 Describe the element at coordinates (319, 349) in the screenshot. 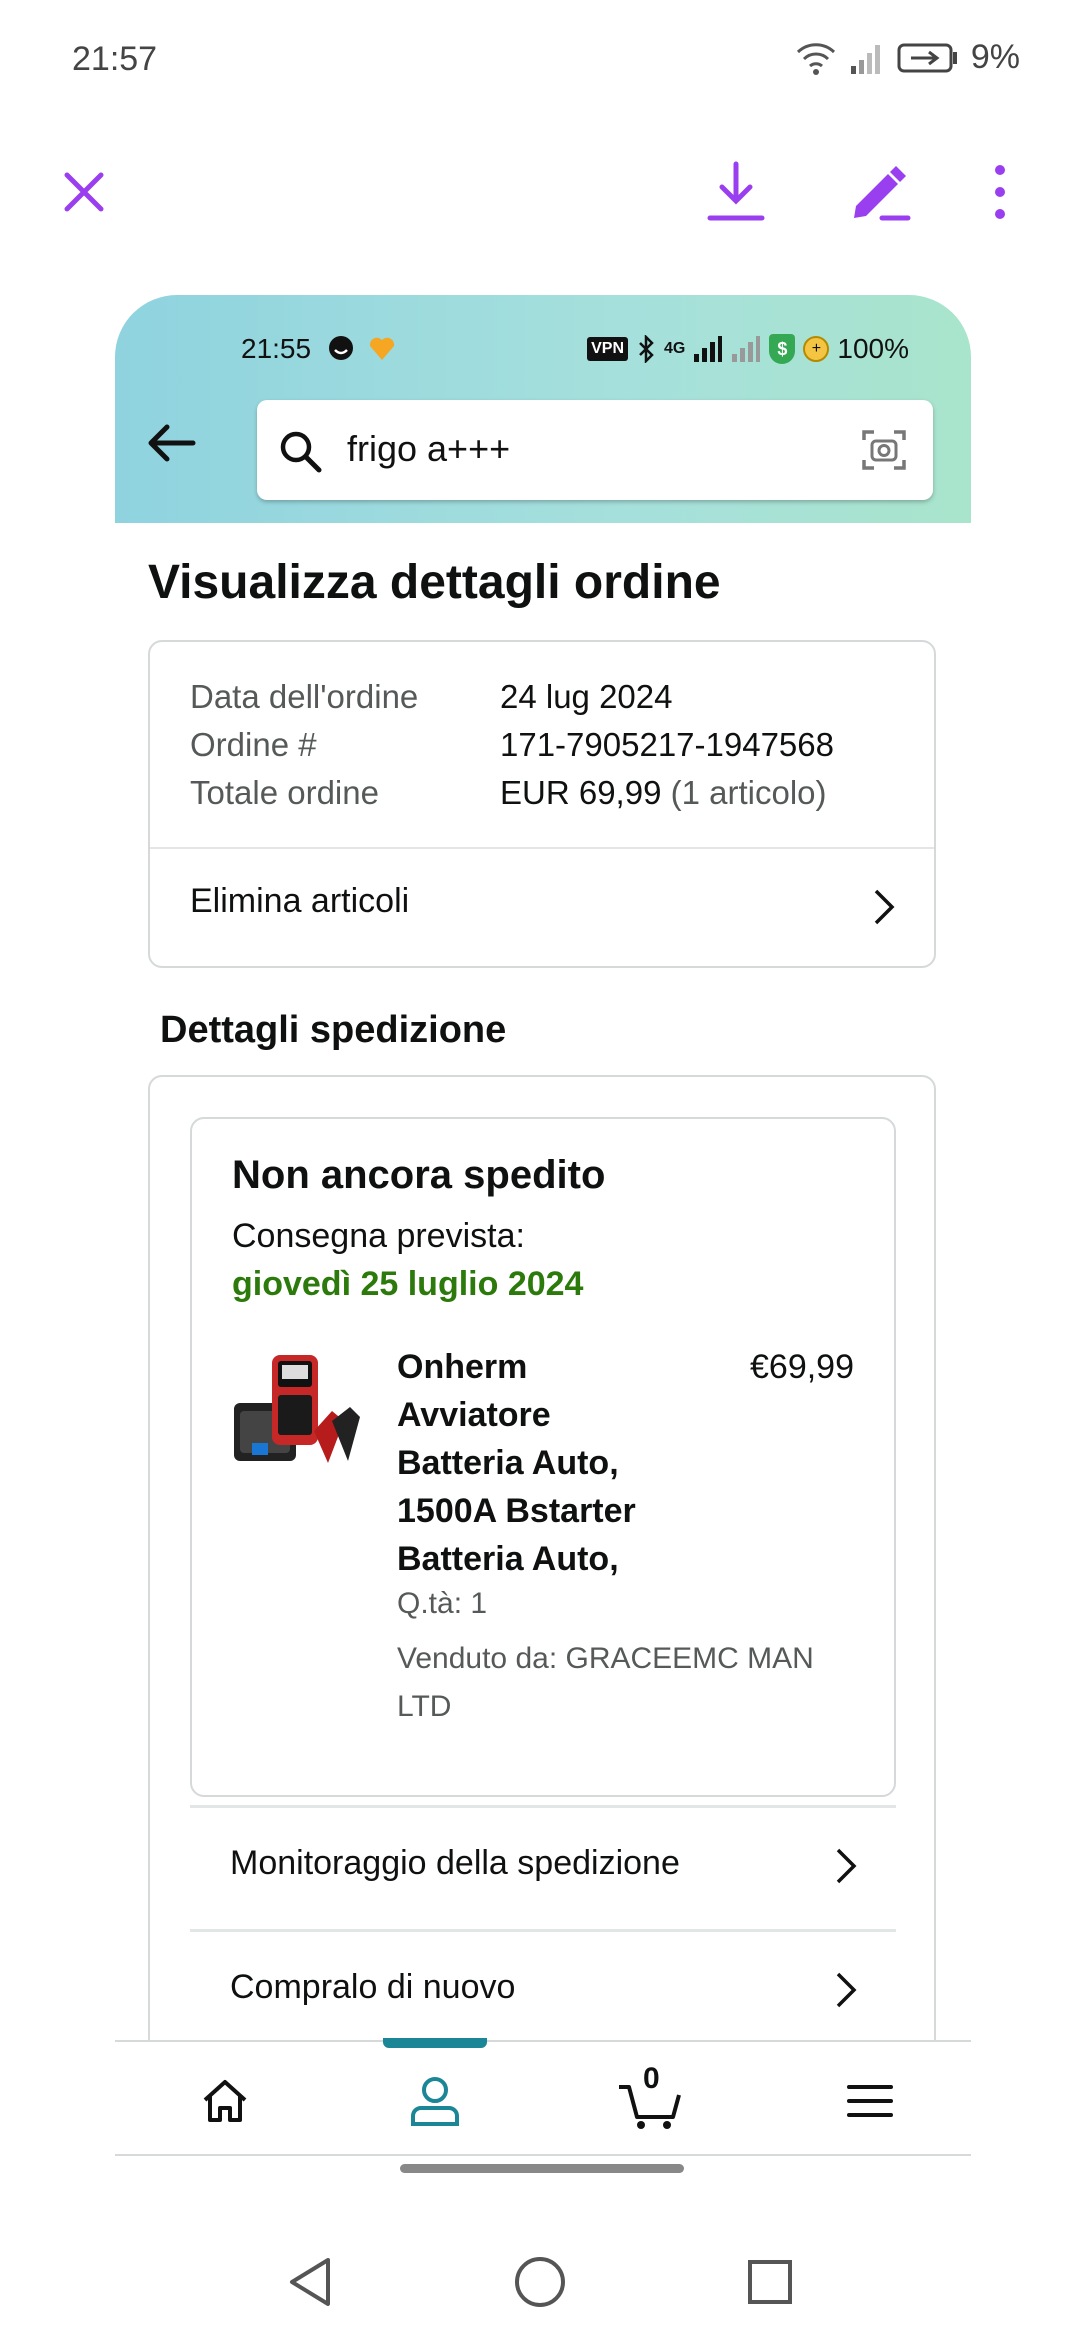

I see `inner-time: 21:55` at that location.